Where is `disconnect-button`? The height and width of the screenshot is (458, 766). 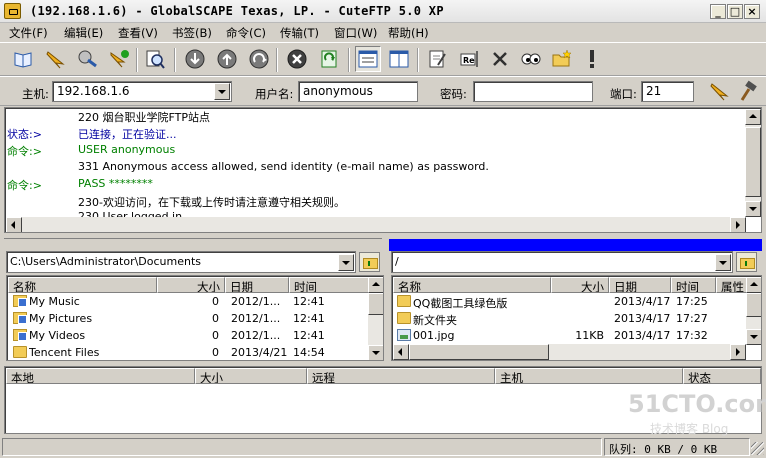
disconnect-button is located at coordinates (119, 59).